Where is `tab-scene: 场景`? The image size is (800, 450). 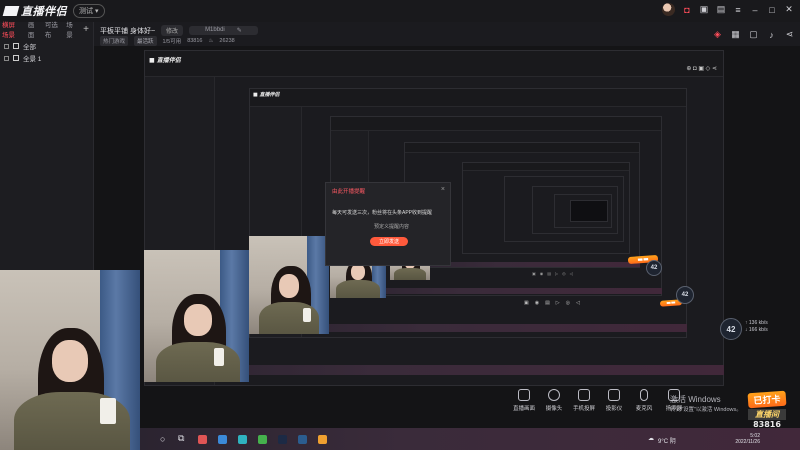 tab-scene: 场景 is located at coordinates (70, 29).